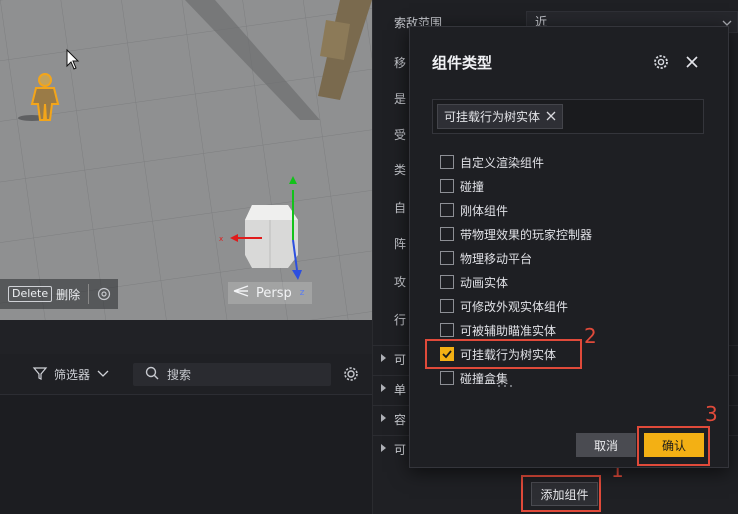 This screenshot has height=514, width=738. What do you see at coordinates (152, 374) in the screenshot?
I see `search-icon` at bounding box center [152, 374].